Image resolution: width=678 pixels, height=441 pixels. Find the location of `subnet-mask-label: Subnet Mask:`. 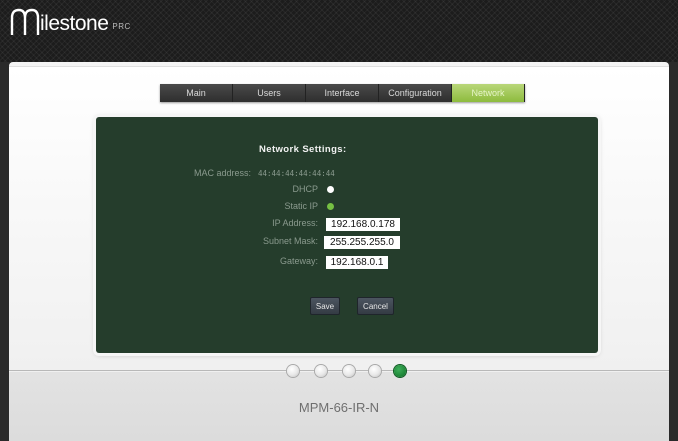

subnet-mask-label: Subnet Mask: is located at coordinates (290, 241).